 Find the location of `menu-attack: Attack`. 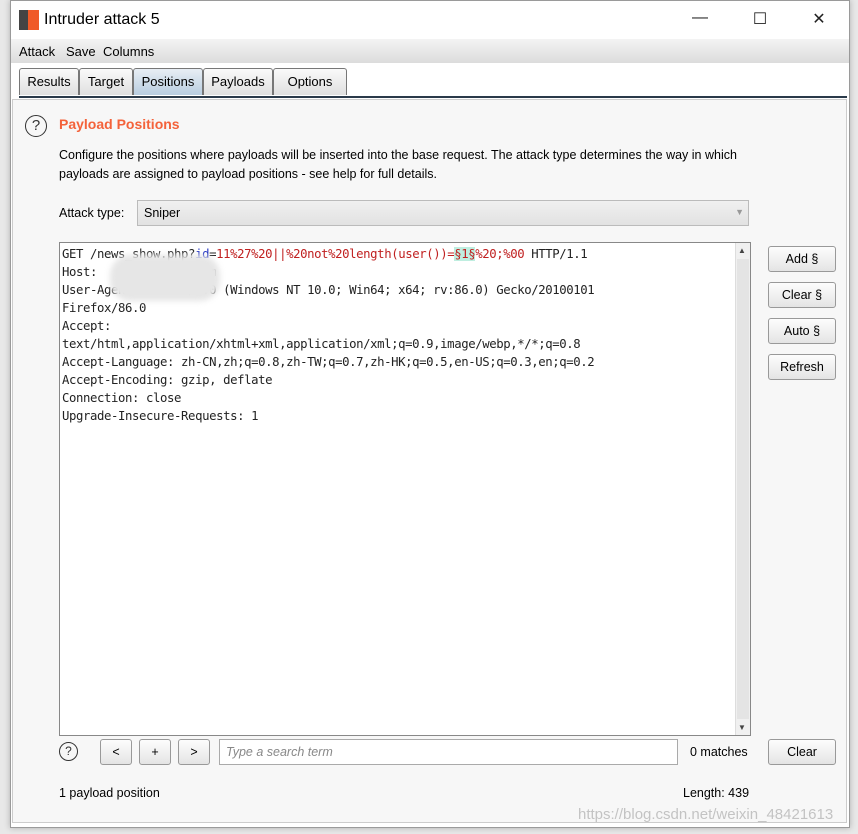

menu-attack: Attack is located at coordinates (37, 51).